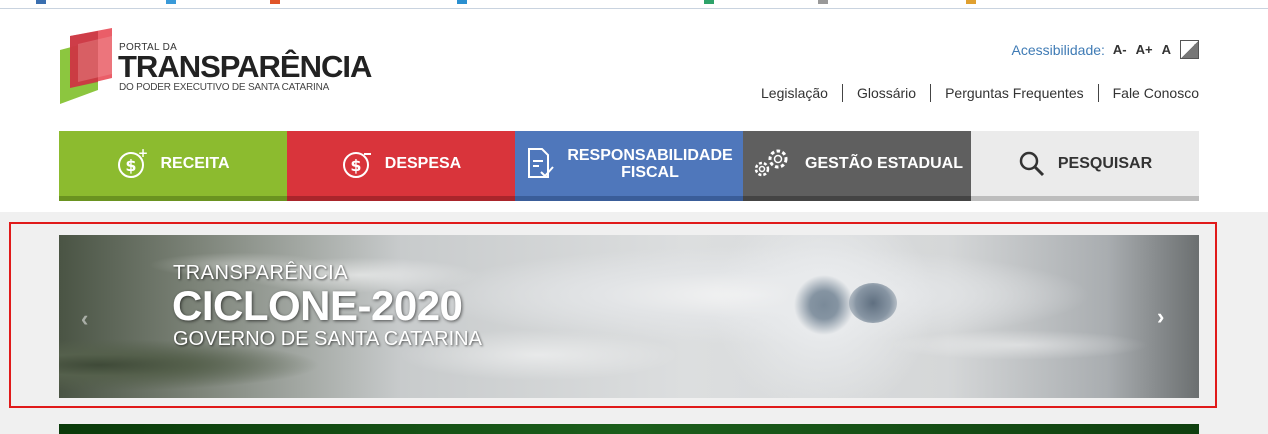 This screenshot has height=434, width=1268. What do you see at coordinates (634, 4) in the screenshot?
I see `browser-bookmark-strip` at bounding box center [634, 4].